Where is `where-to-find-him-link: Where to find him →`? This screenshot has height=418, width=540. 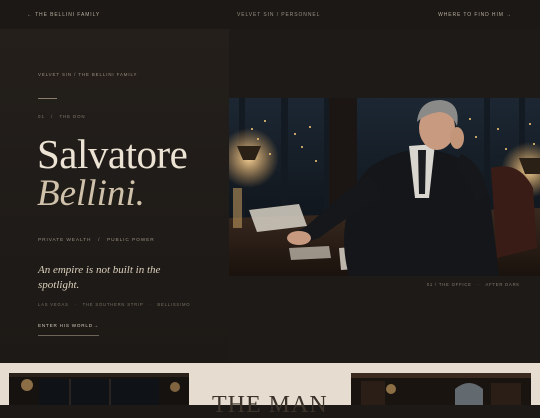
where-to-find-him-link: Where to find him → is located at coordinates (475, 15).